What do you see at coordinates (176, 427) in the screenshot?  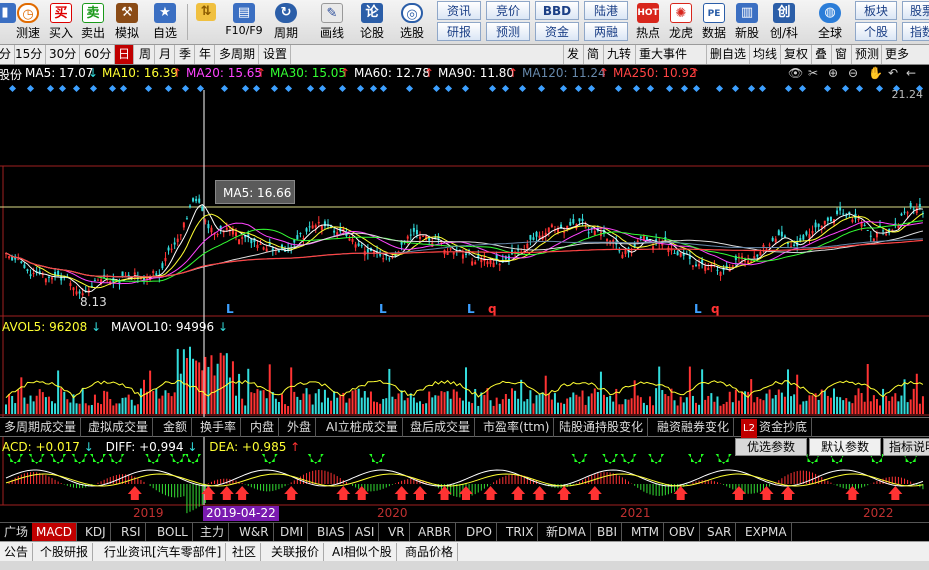 I see `tab-amount: 金额` at bounding box center [176, 427].